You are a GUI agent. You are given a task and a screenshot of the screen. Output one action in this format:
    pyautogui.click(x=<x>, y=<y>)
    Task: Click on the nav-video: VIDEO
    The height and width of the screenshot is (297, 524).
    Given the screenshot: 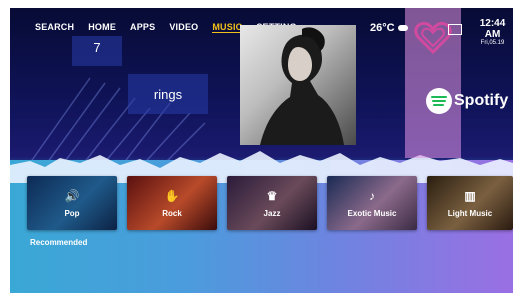 What is the action you would take?
    pyautogui.click(x=183, y=27)
    